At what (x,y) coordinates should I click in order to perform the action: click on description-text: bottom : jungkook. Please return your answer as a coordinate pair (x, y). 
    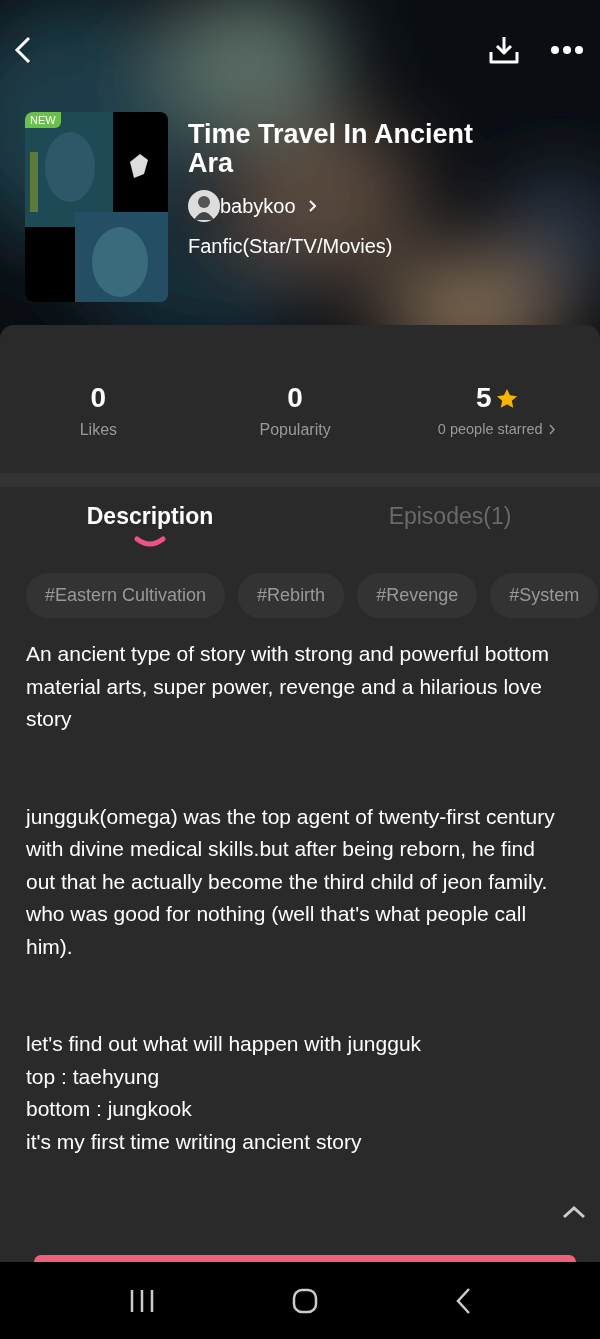
    Looking at the image, I should click on (109, 1109).